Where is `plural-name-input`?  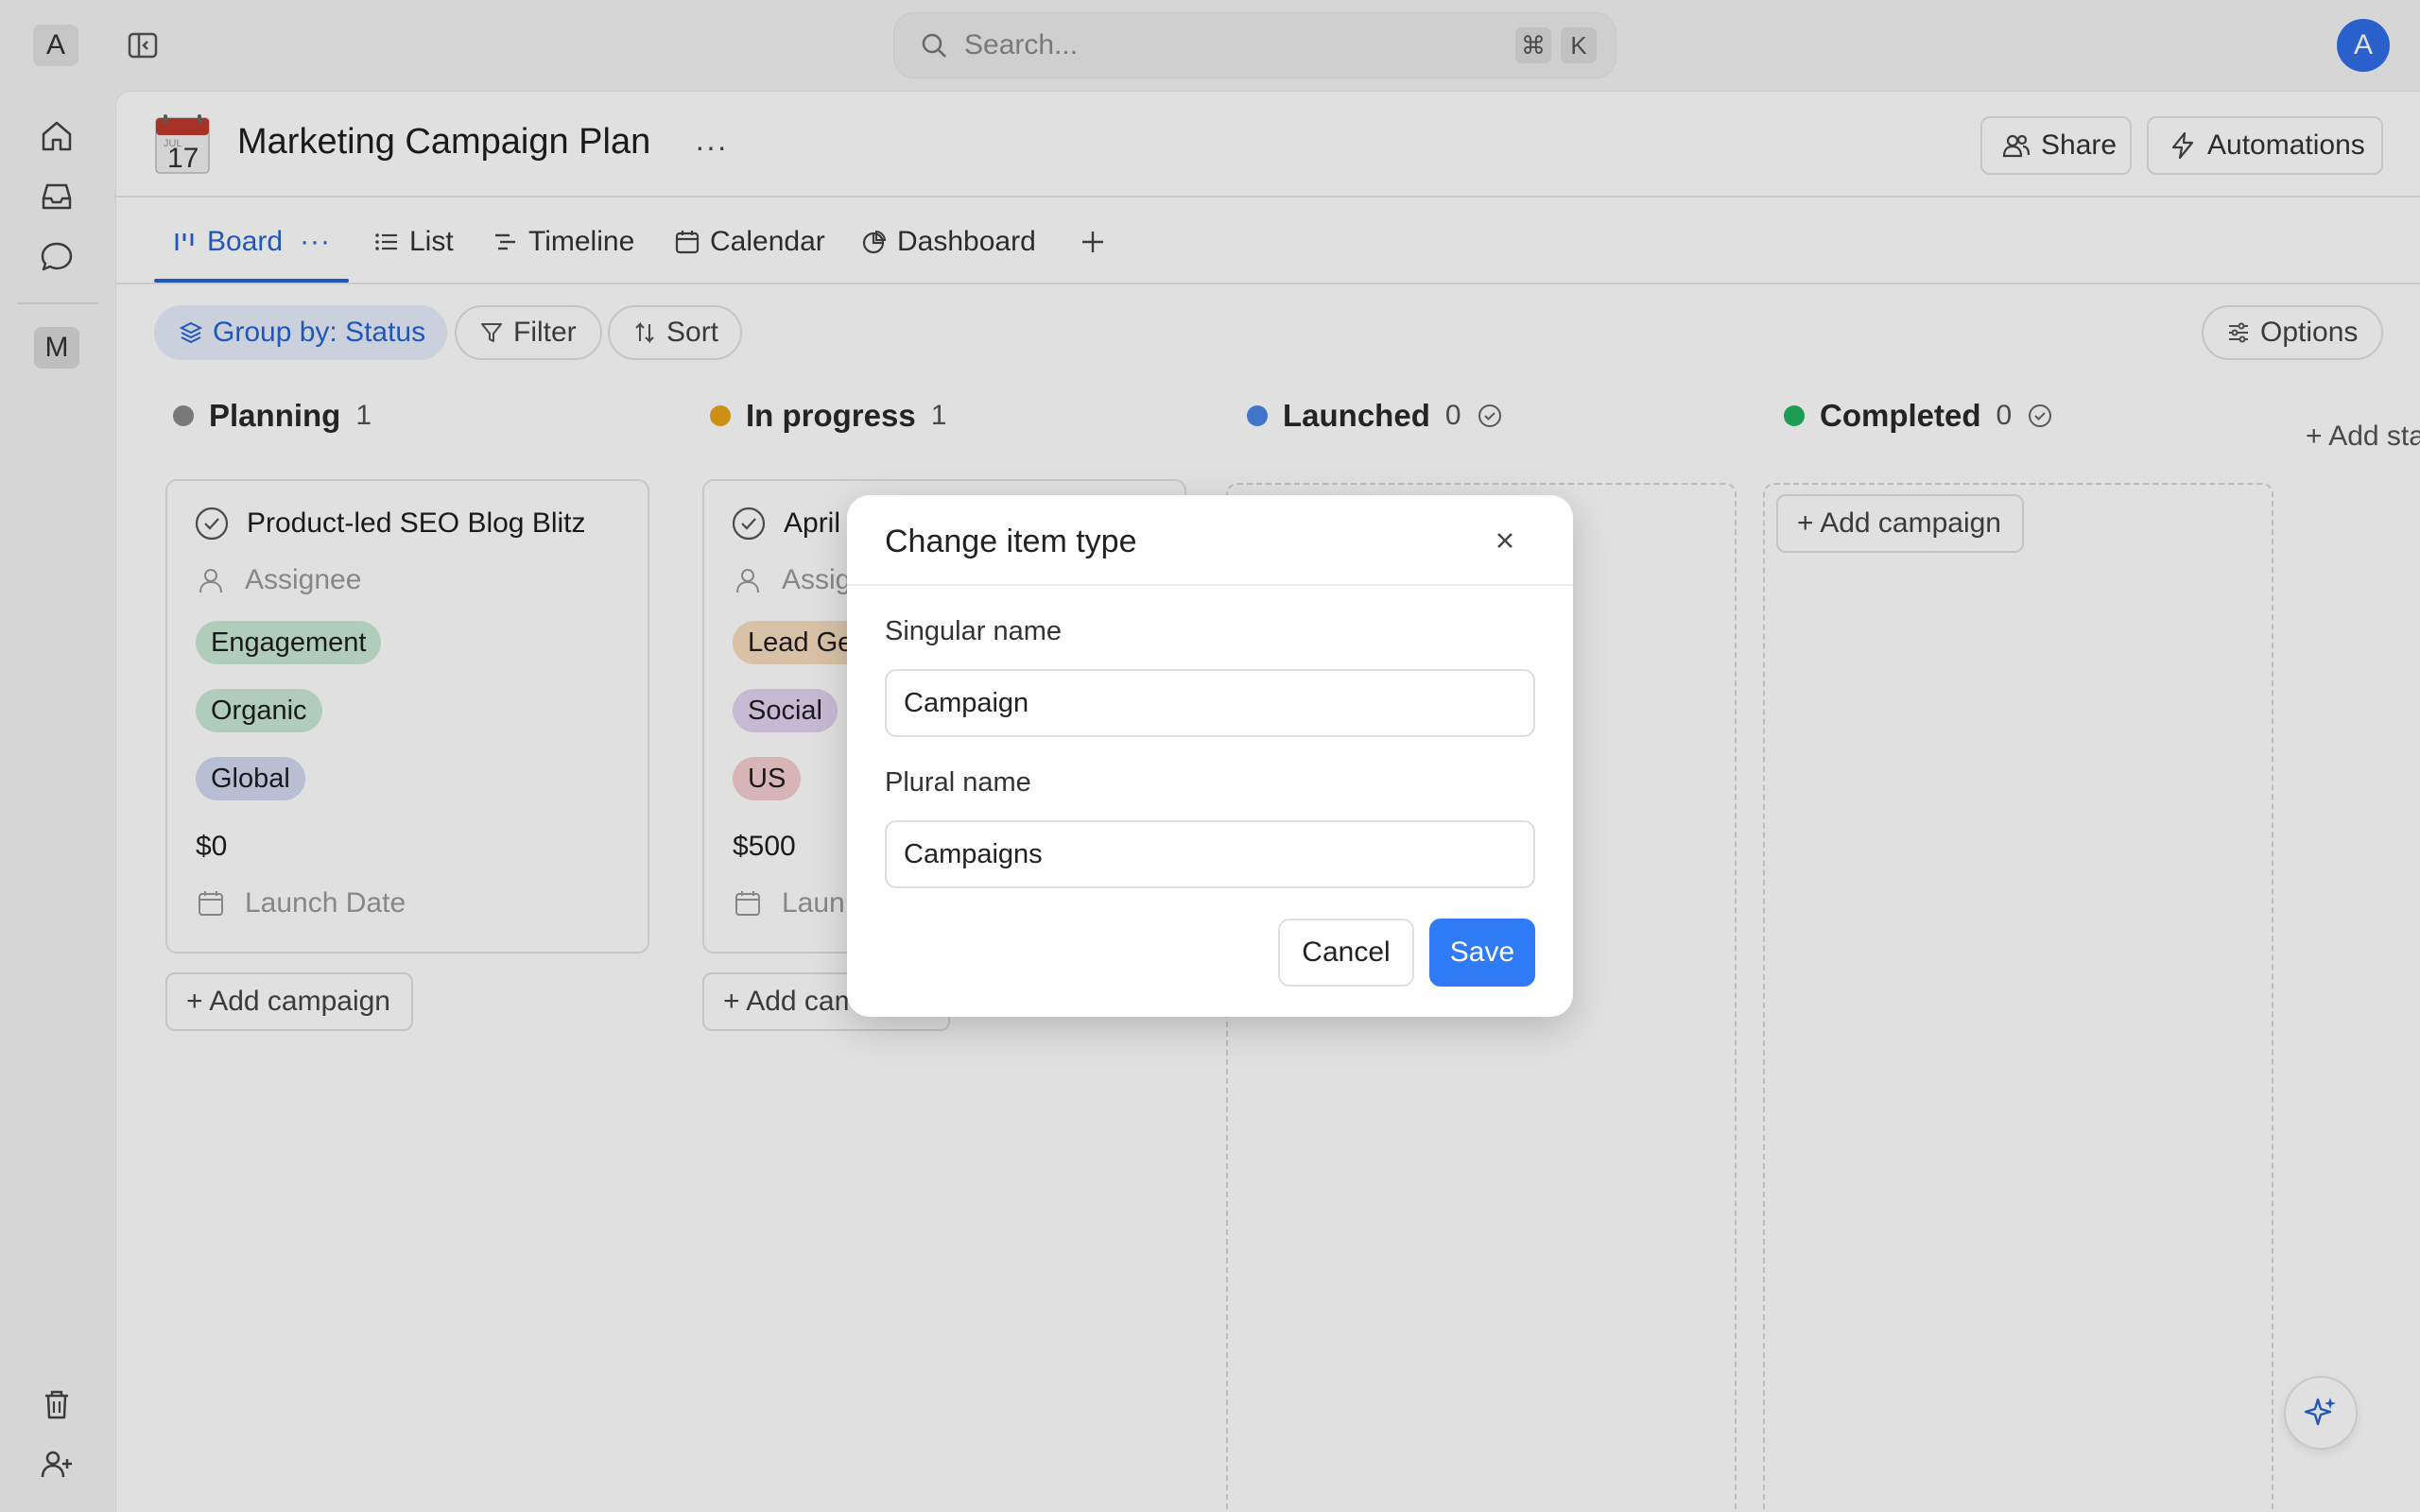 plural-name-input is located at coordinates (1210, 854).